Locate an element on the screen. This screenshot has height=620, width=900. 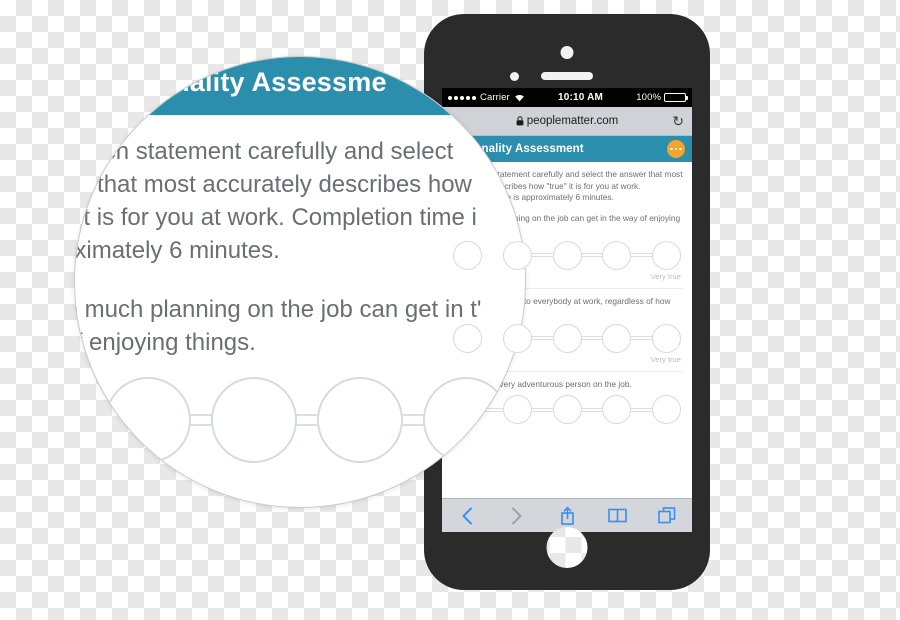
magnified-app-header: of 8 Personality Assessme is located at coordinates (300, 86).